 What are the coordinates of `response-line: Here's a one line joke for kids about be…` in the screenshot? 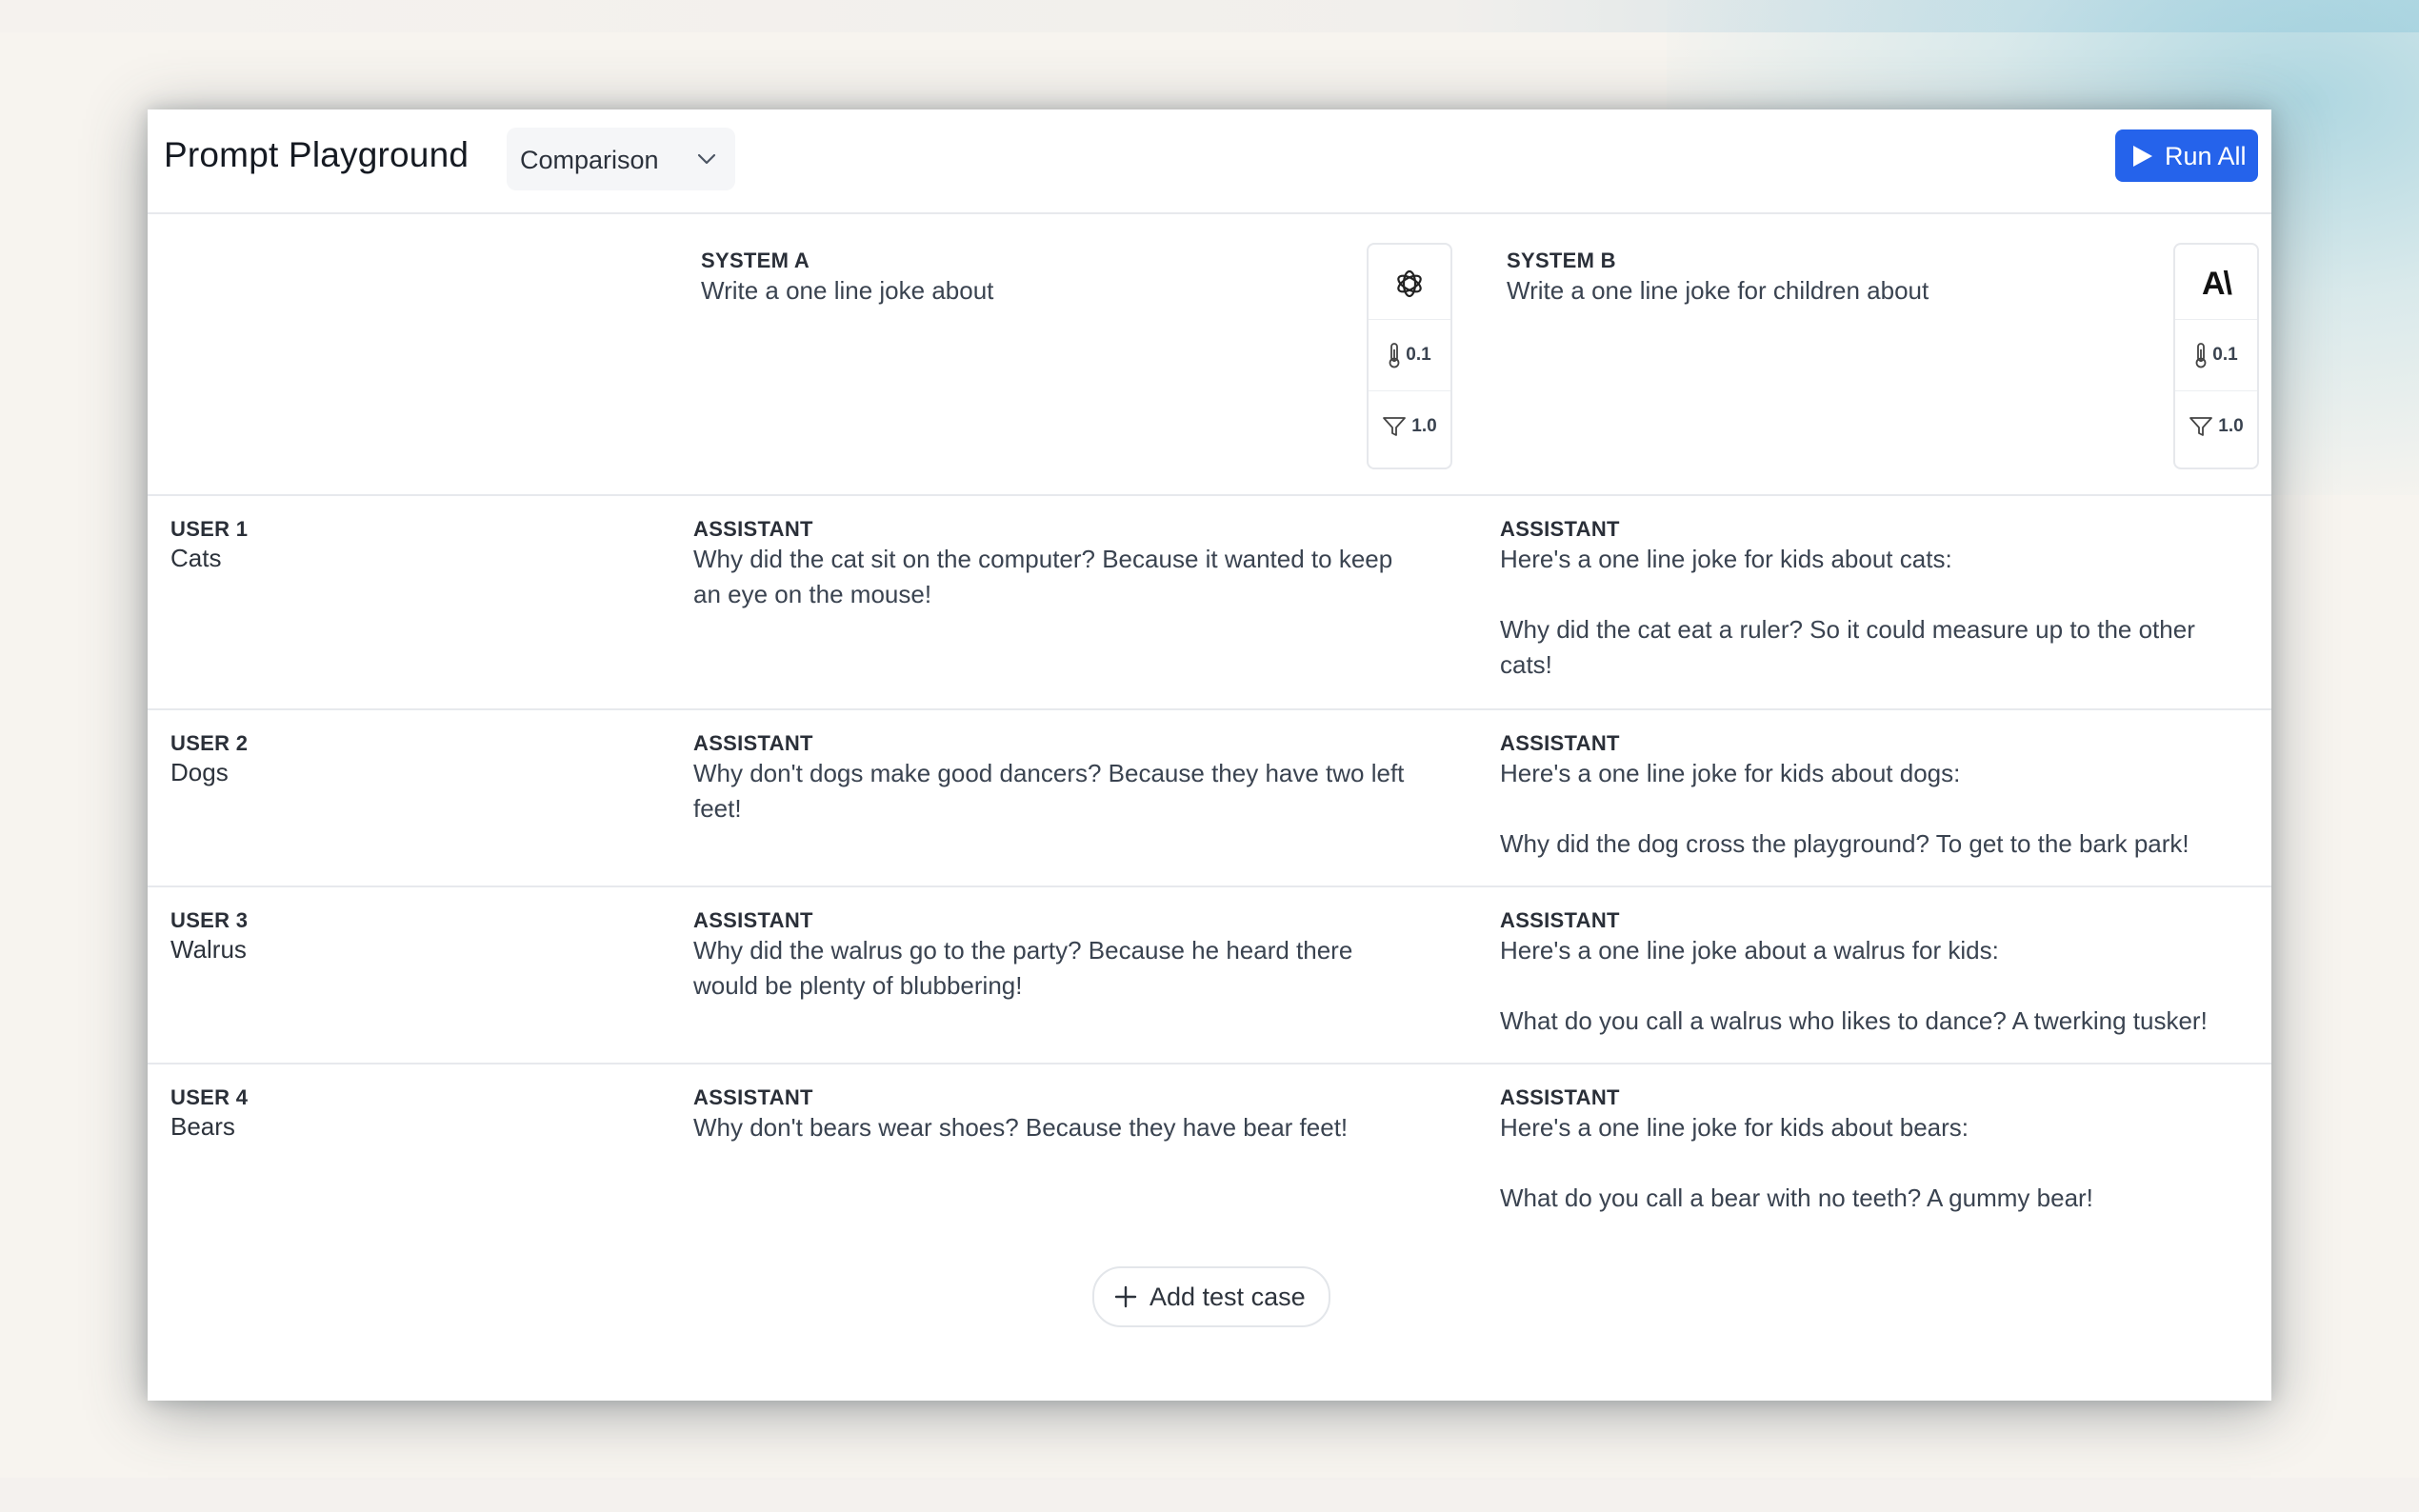 It's located at (1734, 1127).